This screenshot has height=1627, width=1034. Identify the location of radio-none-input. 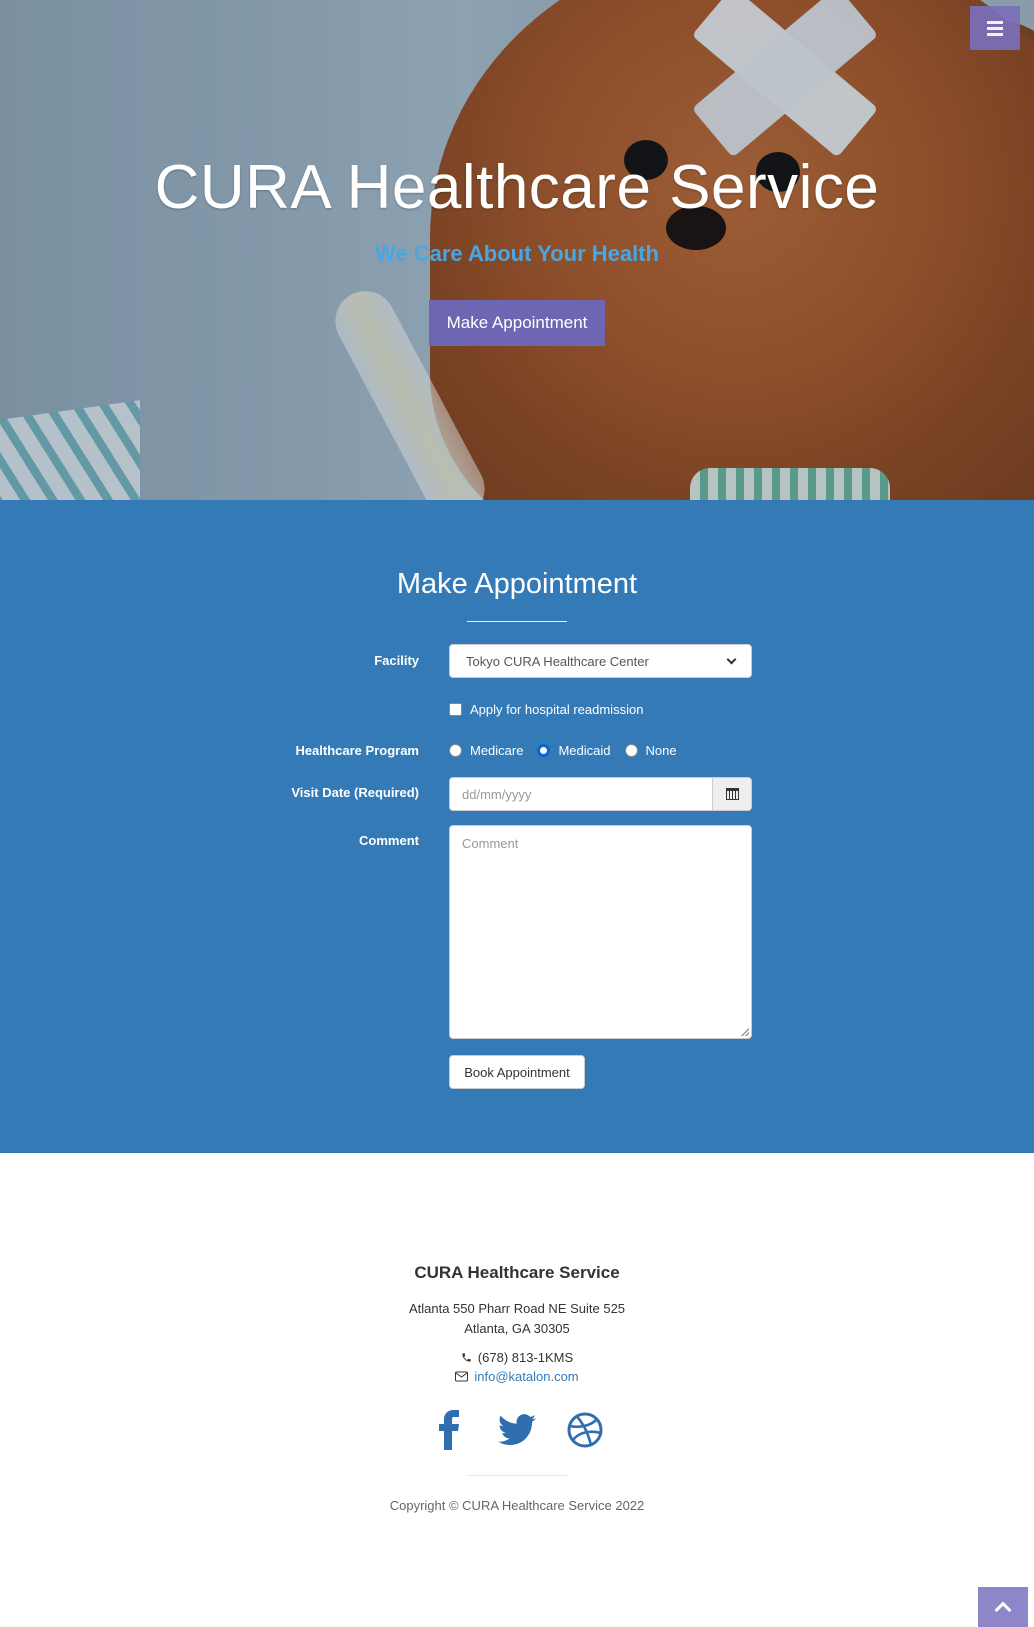
(631, 750).